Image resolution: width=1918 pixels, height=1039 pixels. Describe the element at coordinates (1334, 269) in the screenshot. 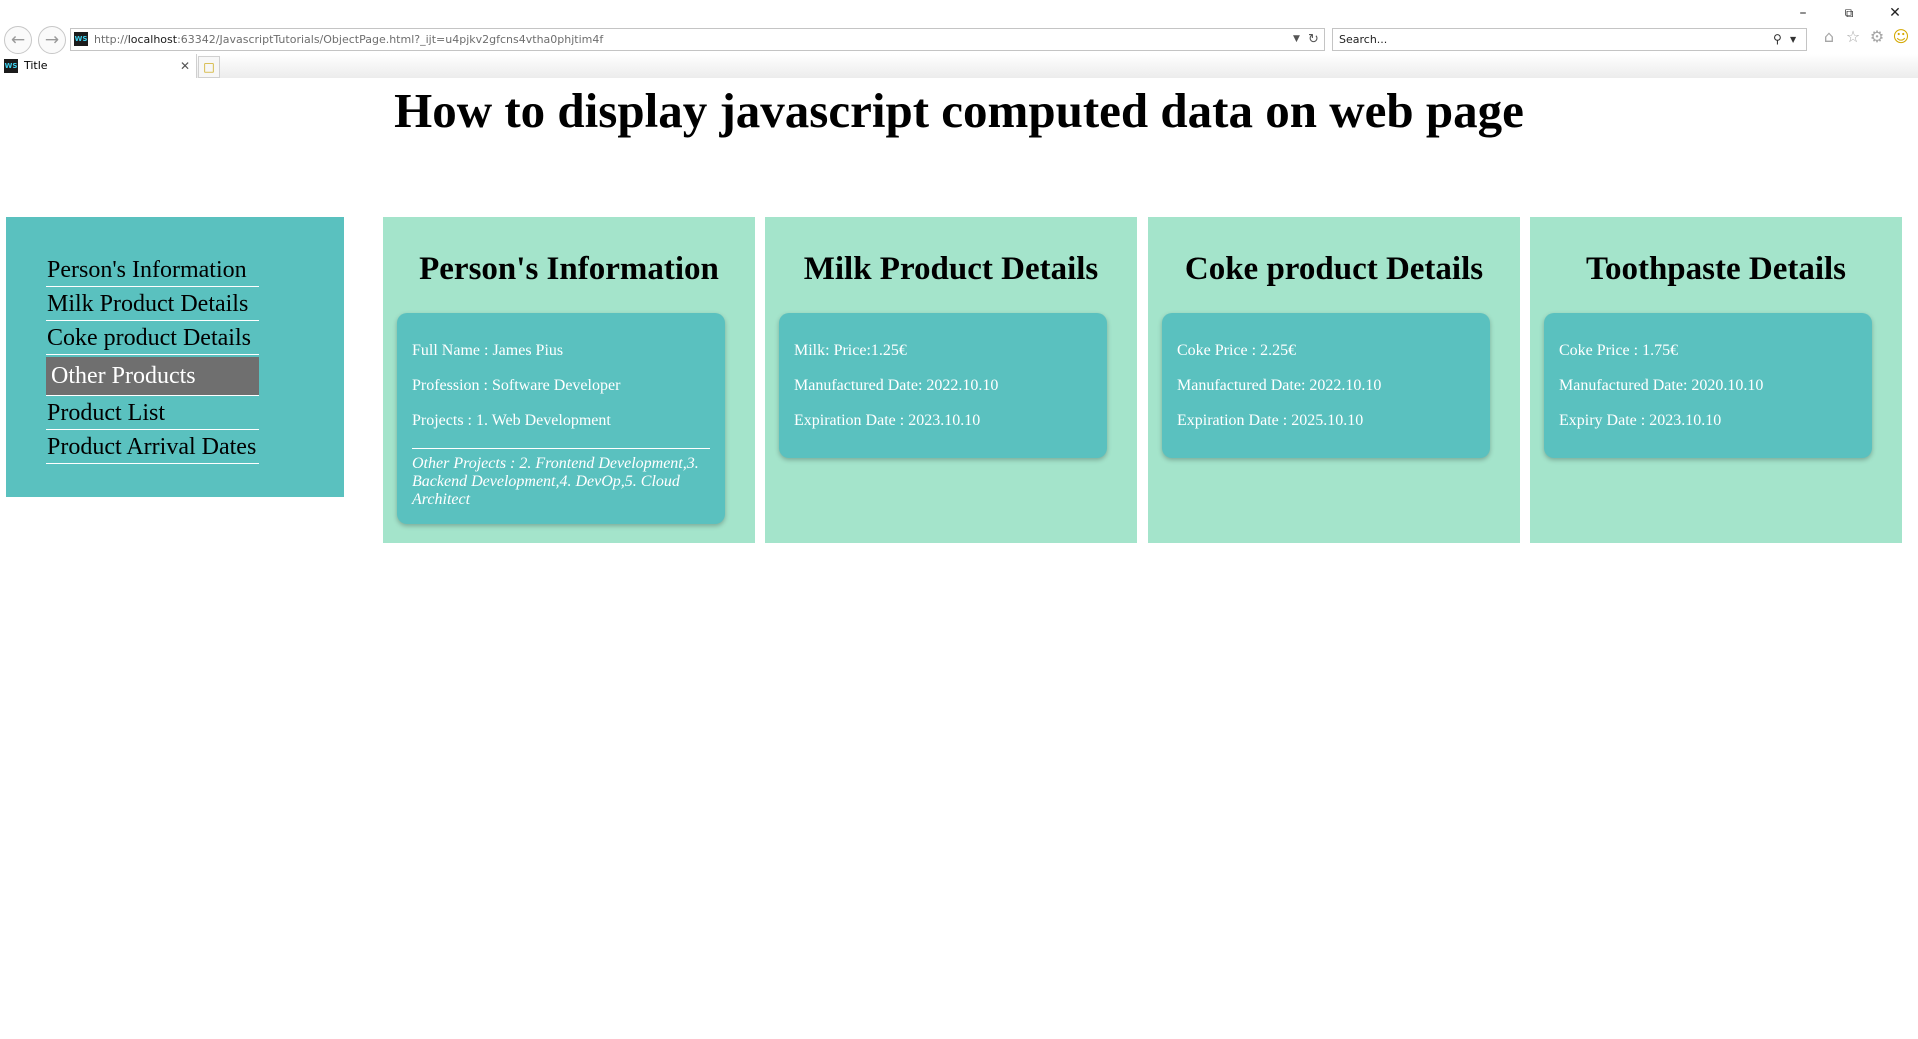

I see `coke-card-title: Coke product Details` at that location.